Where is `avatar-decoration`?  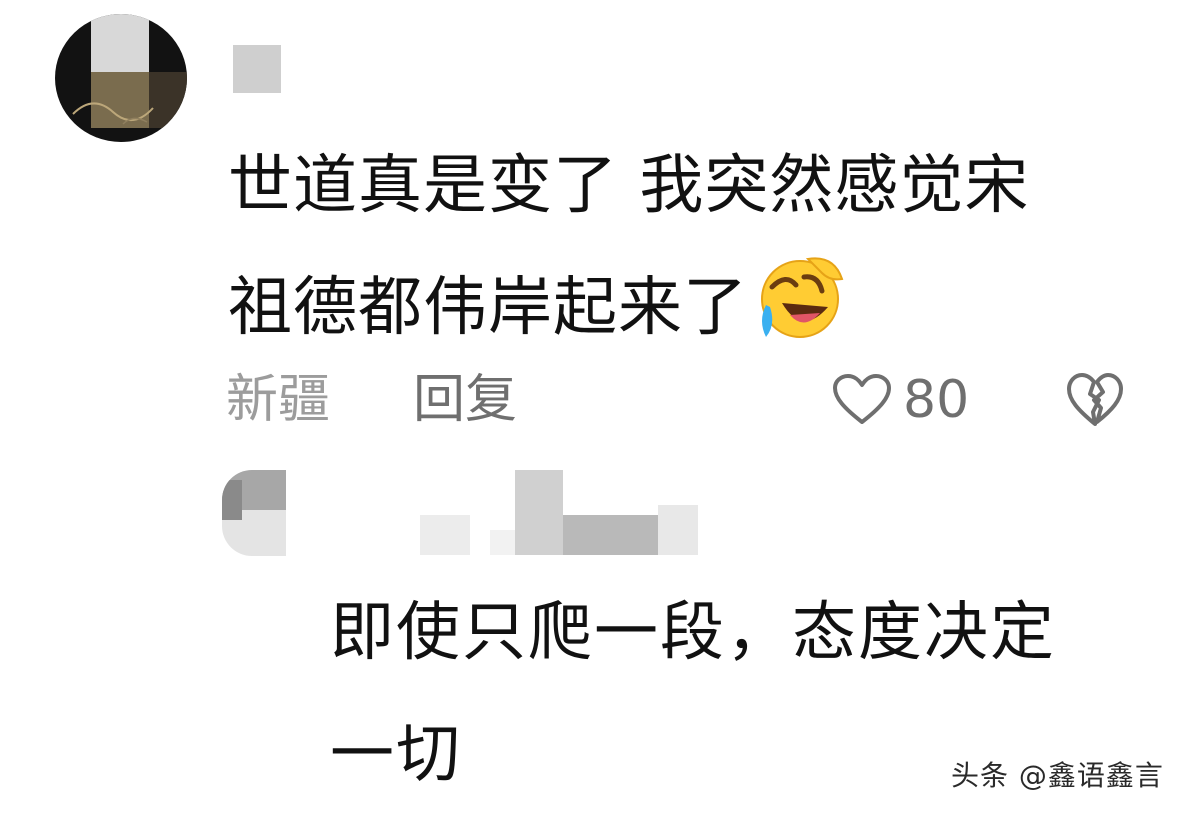 avatar-decoration is located at coordinates (113, 113).